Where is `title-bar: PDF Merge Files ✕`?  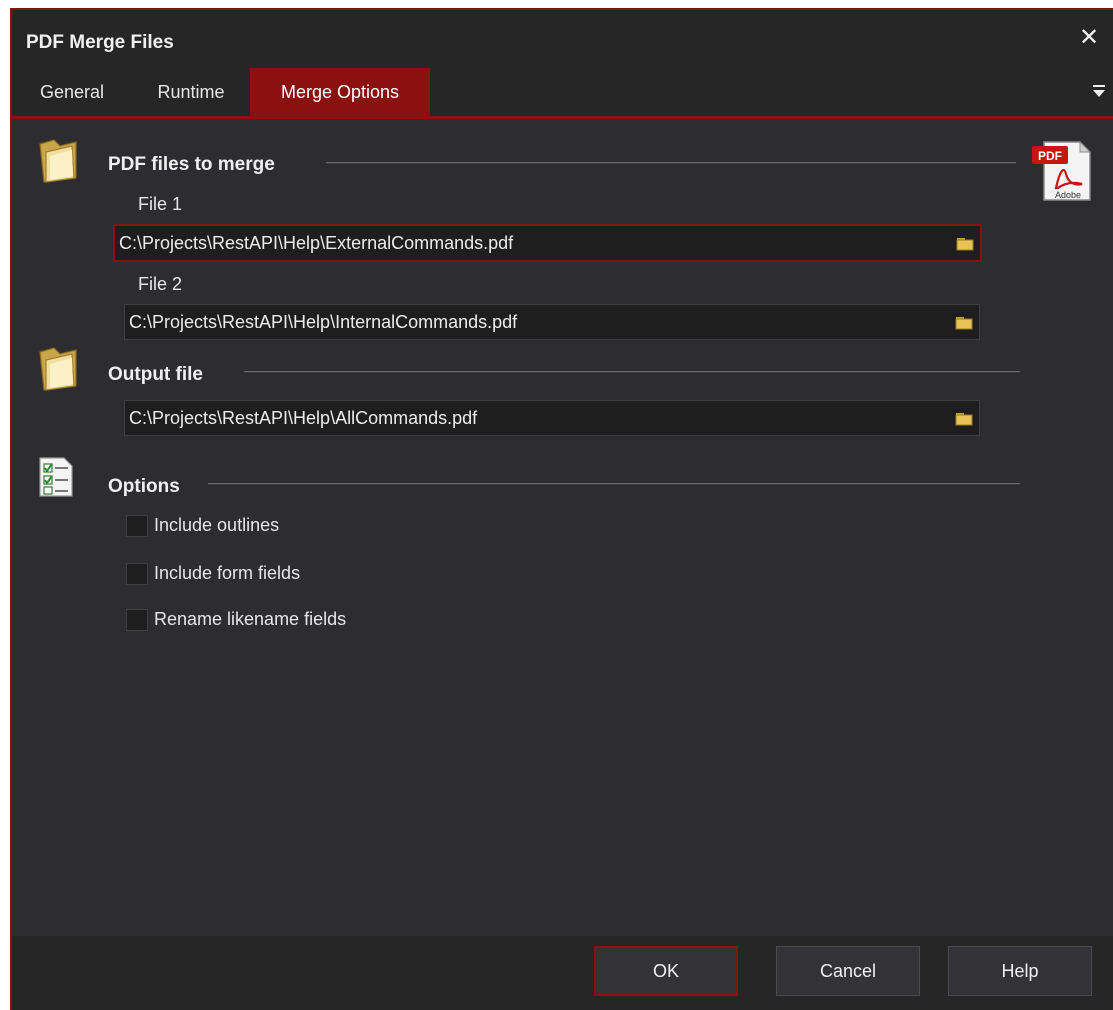 title-bar: PDF Merge Files ✕ is located at coordinates (562, 39).